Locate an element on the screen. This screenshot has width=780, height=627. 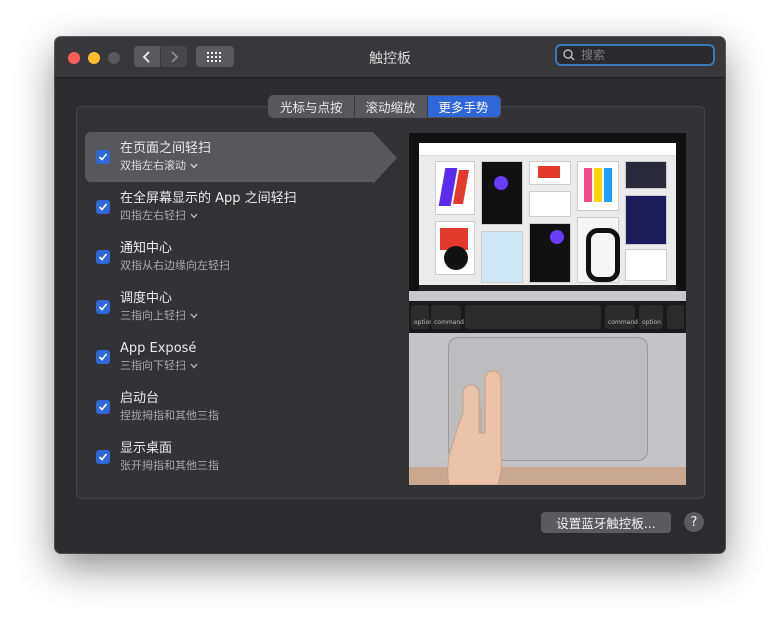
gesture-item-swipe-pages: 在页面之间轻扫 双指左右滚动 is located at coordinates (241, 158).